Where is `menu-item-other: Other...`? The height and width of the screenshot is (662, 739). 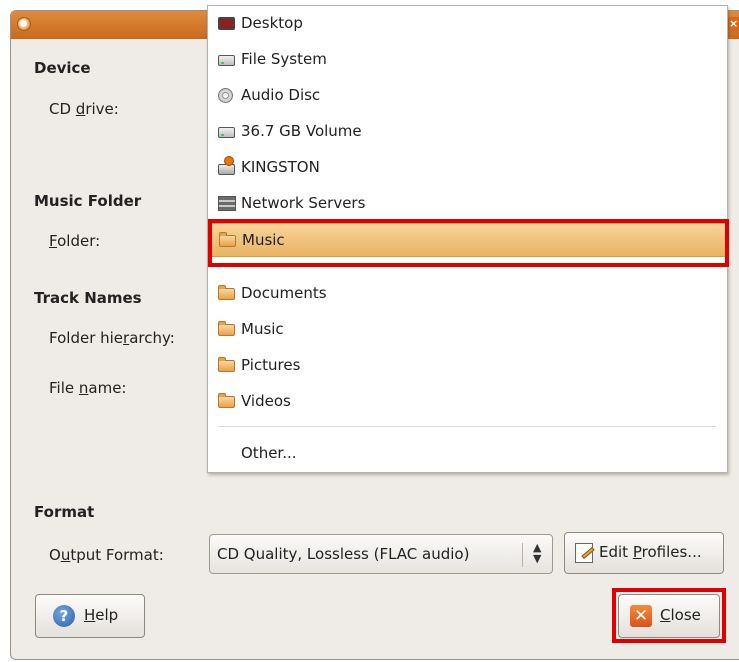
menu-item-other: Other... is located at coordinates (467, 454).